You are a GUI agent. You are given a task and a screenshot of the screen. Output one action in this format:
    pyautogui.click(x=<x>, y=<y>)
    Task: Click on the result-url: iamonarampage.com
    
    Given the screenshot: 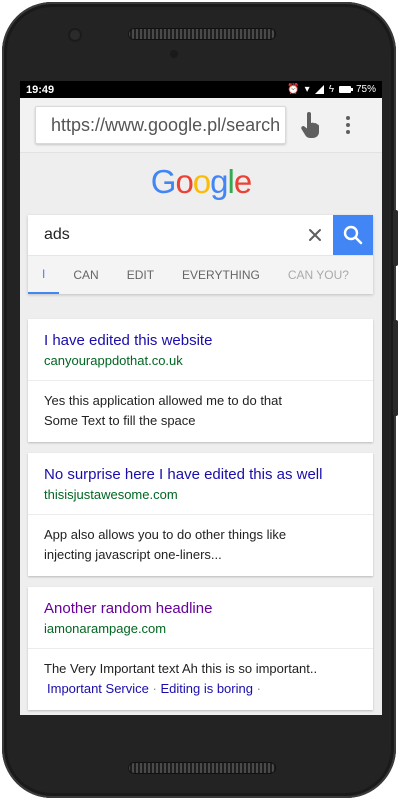 What is the action you would take?
    pyautogui.click(x=105, y=628)
    